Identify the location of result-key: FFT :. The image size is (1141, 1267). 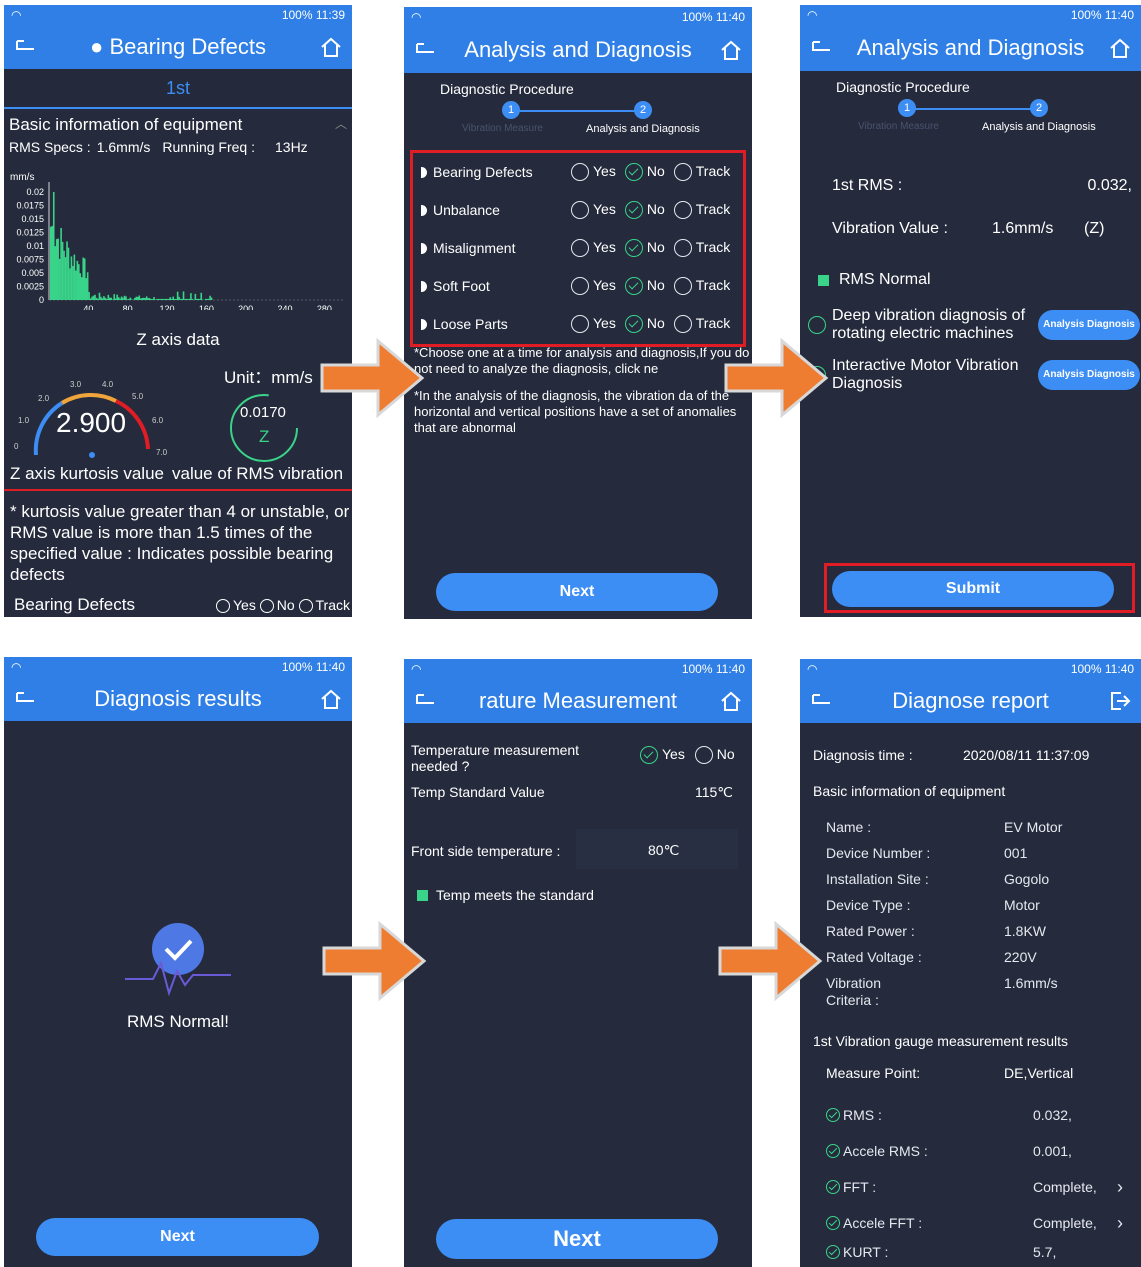
(860, 1187).